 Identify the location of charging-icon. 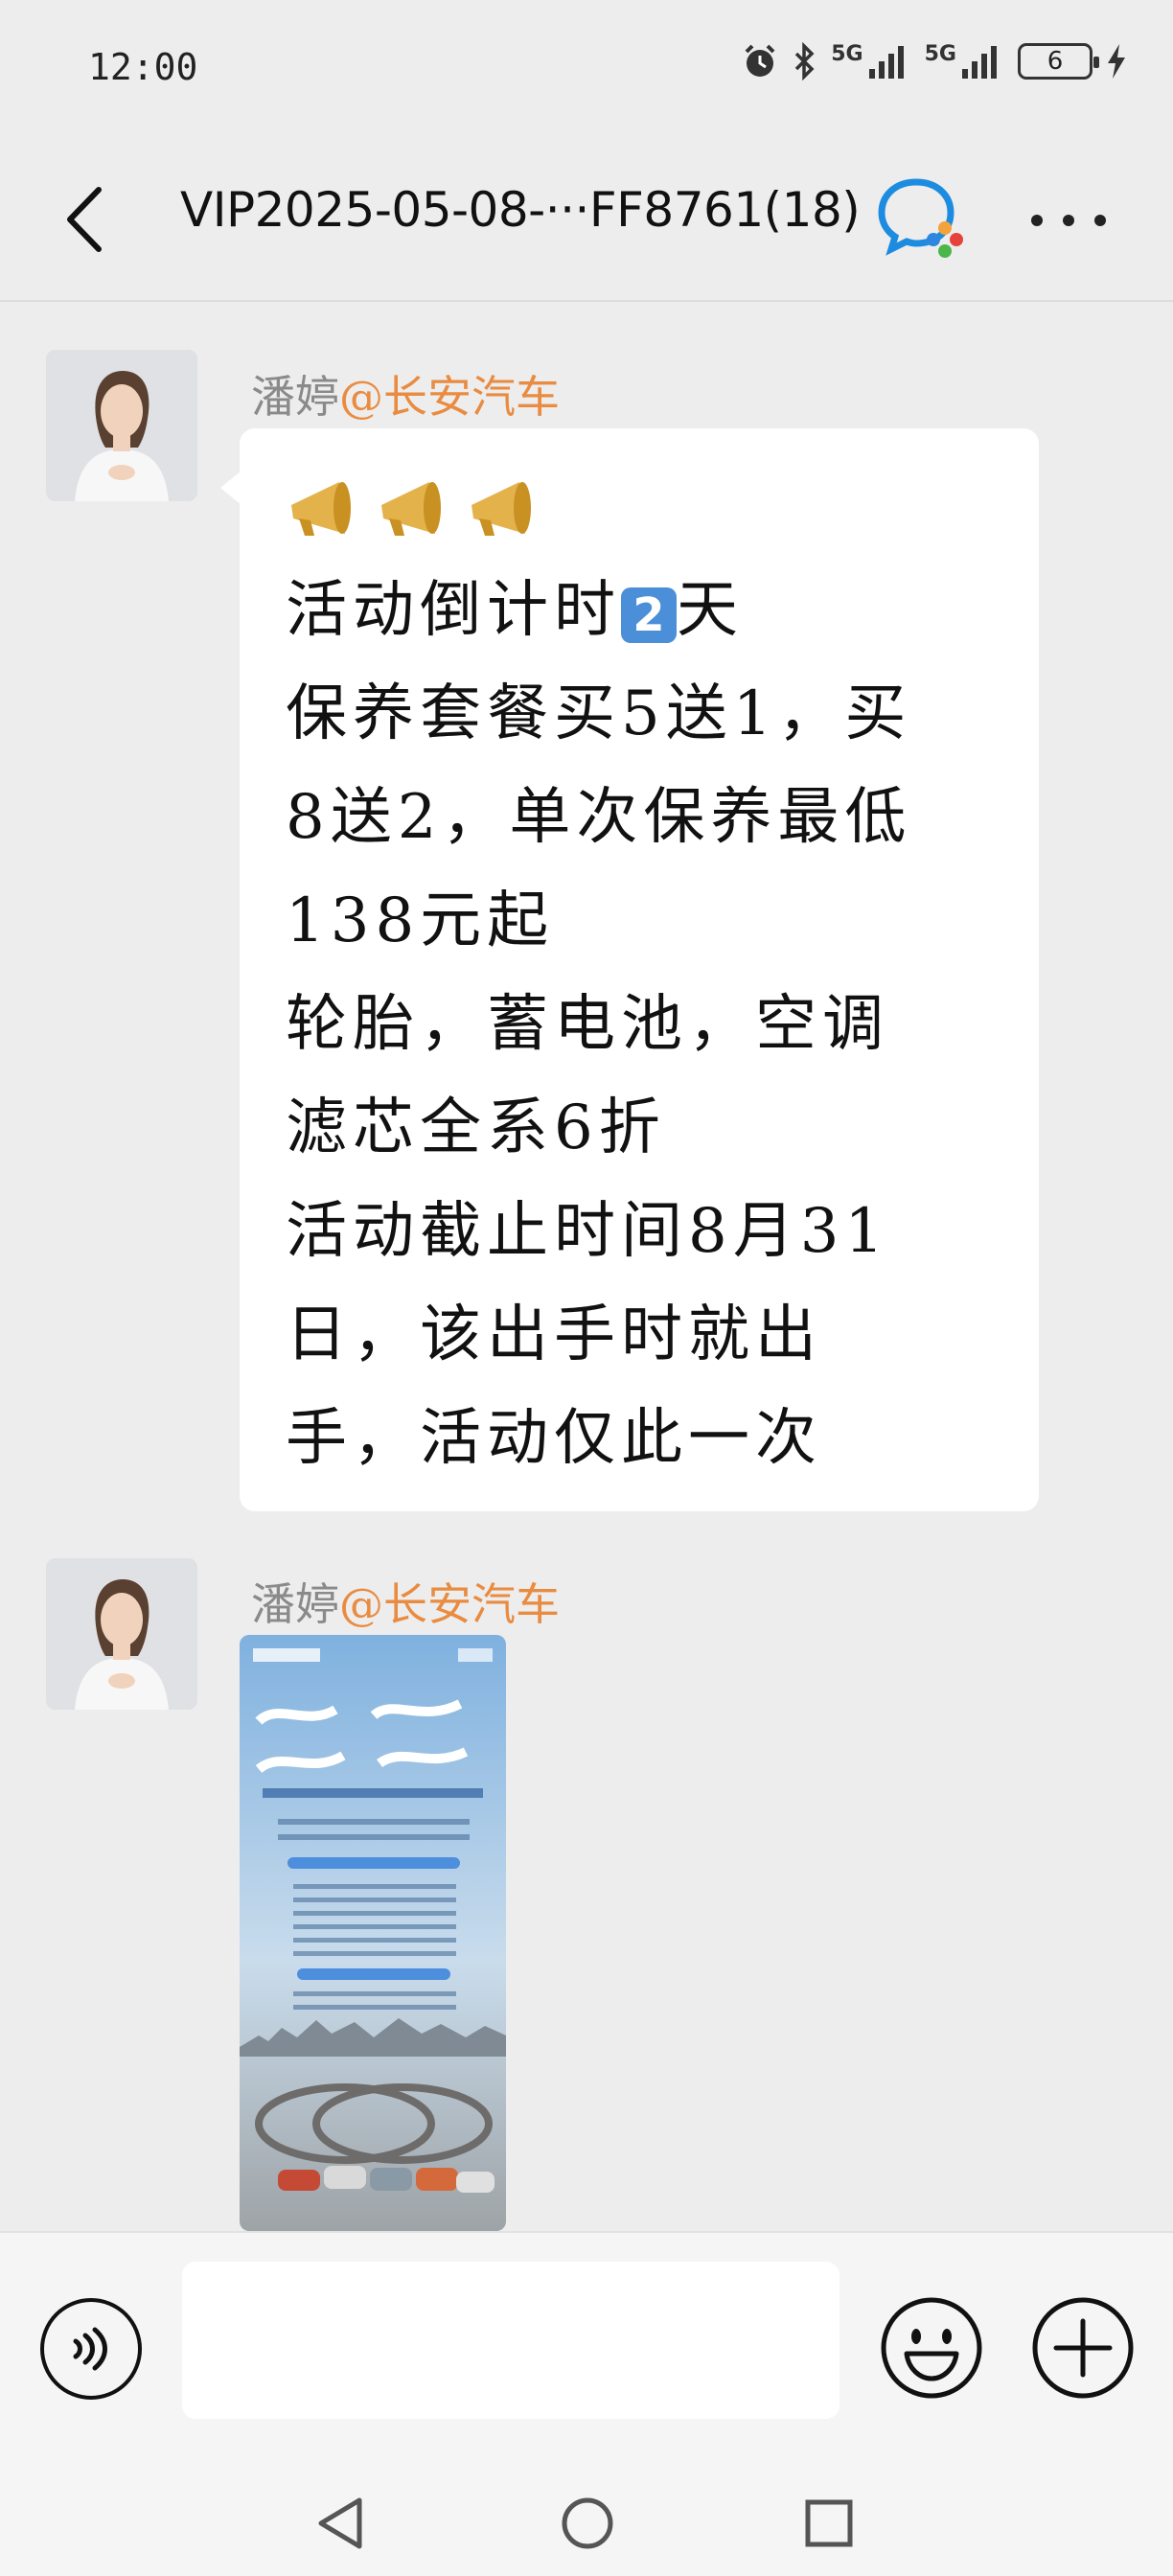
(1116, 62).